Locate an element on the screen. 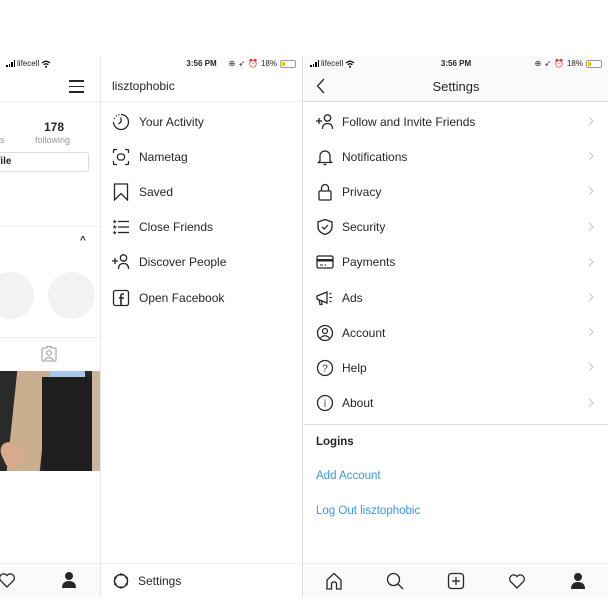 Image resolution: width=608 pixels, height=608 pixels. svg-text: i is located at coordinates (325, 404).